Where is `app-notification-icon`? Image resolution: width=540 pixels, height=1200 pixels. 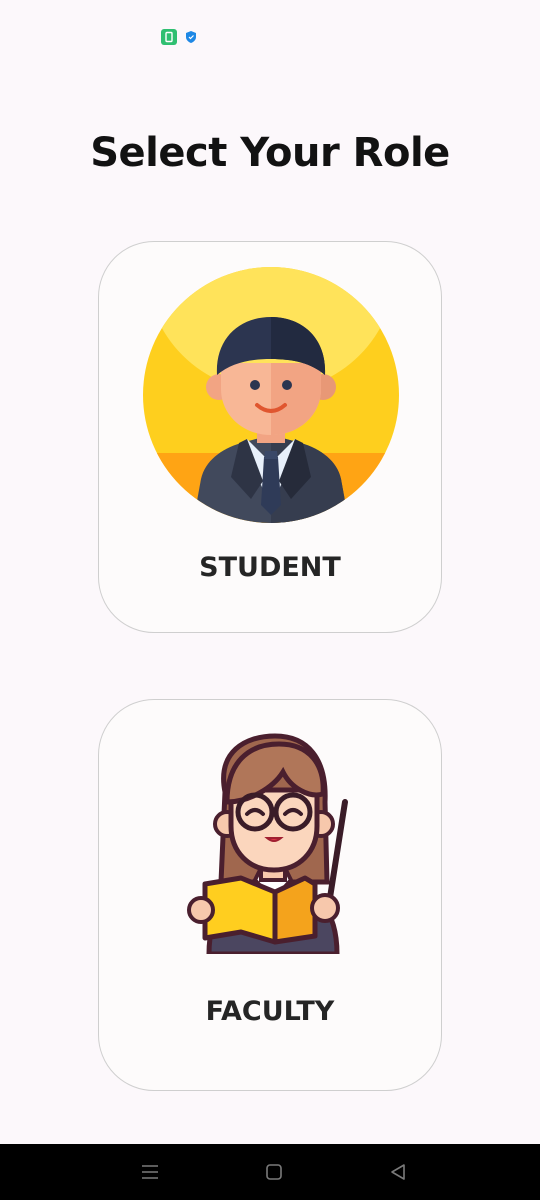 app-notification-icon is located at coordinates (169, 37).